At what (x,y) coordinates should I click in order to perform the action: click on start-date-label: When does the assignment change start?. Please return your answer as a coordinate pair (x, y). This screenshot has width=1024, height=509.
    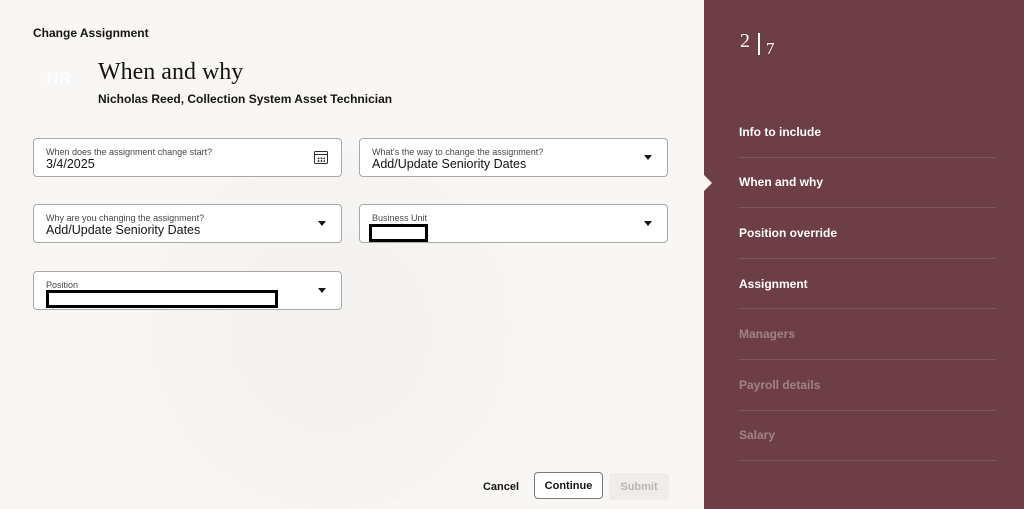
    Looking at the image, I should click on (129, 152).